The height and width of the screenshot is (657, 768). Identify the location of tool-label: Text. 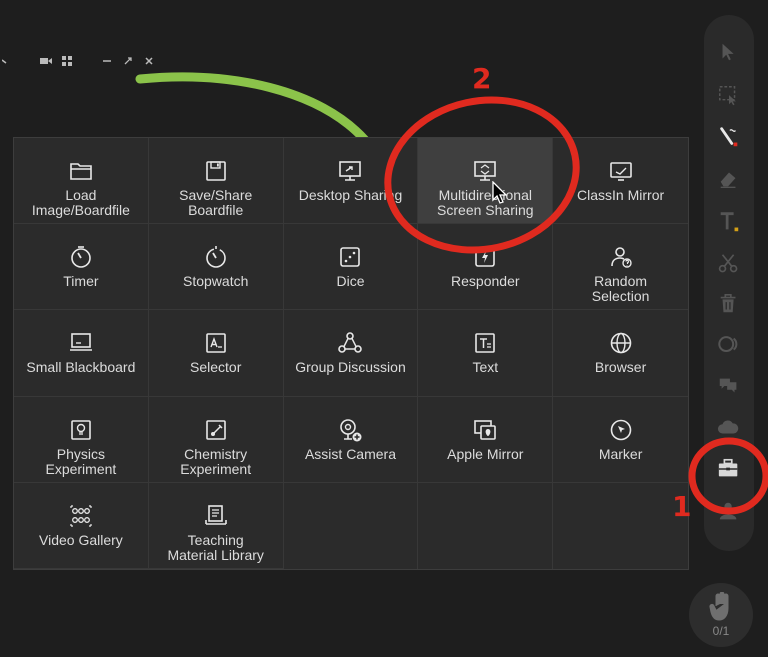
(485, 367).